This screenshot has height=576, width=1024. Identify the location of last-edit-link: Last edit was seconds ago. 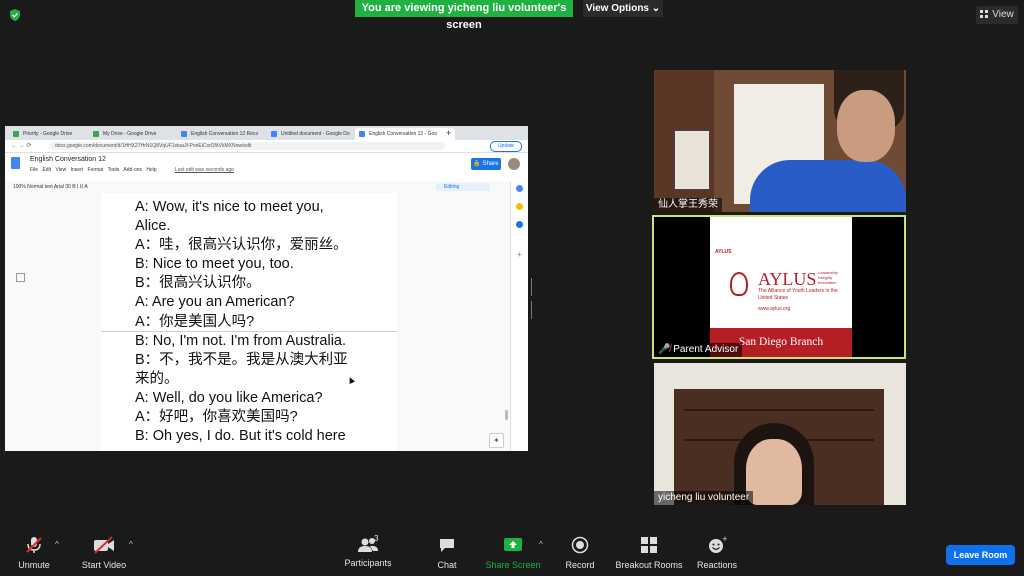
(204, 170).